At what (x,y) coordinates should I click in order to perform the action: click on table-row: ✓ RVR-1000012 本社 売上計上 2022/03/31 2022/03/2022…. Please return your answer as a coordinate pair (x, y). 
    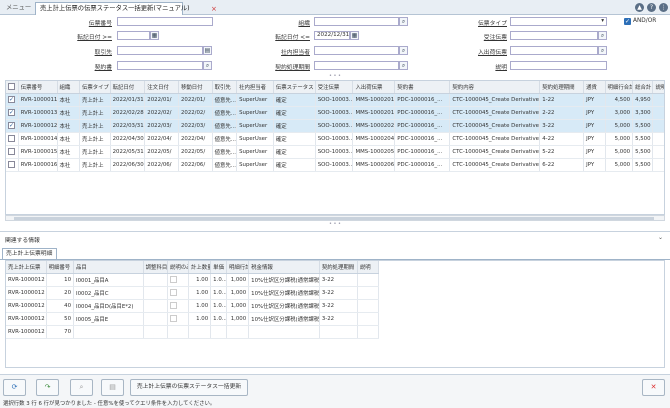
    Looking at the image, I should click on (335, 126).